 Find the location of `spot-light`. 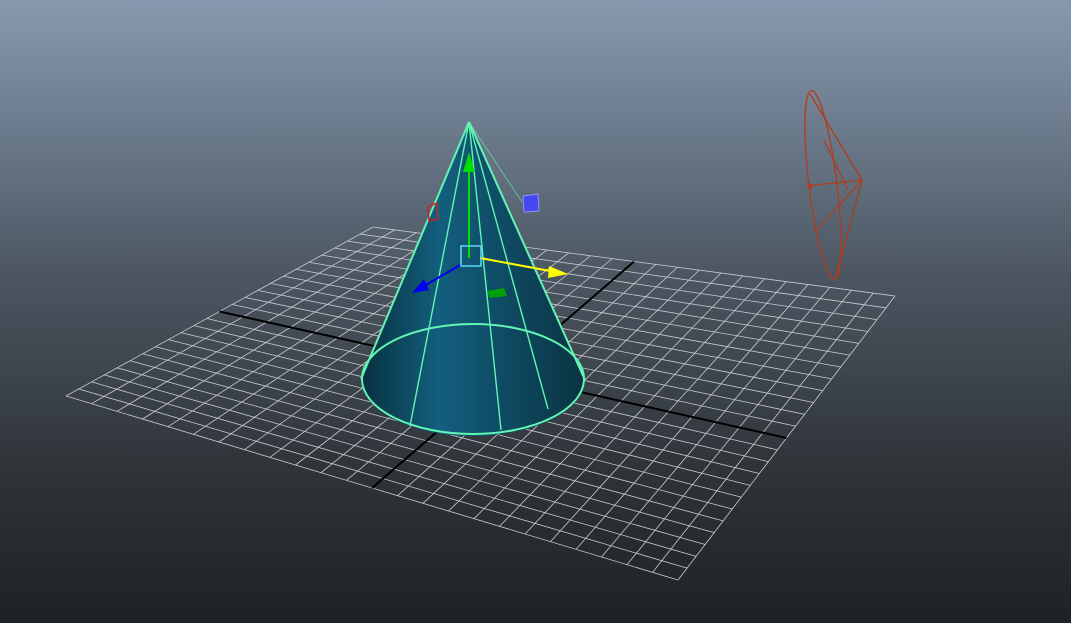

spot-light is located at coordinates (830, 185).